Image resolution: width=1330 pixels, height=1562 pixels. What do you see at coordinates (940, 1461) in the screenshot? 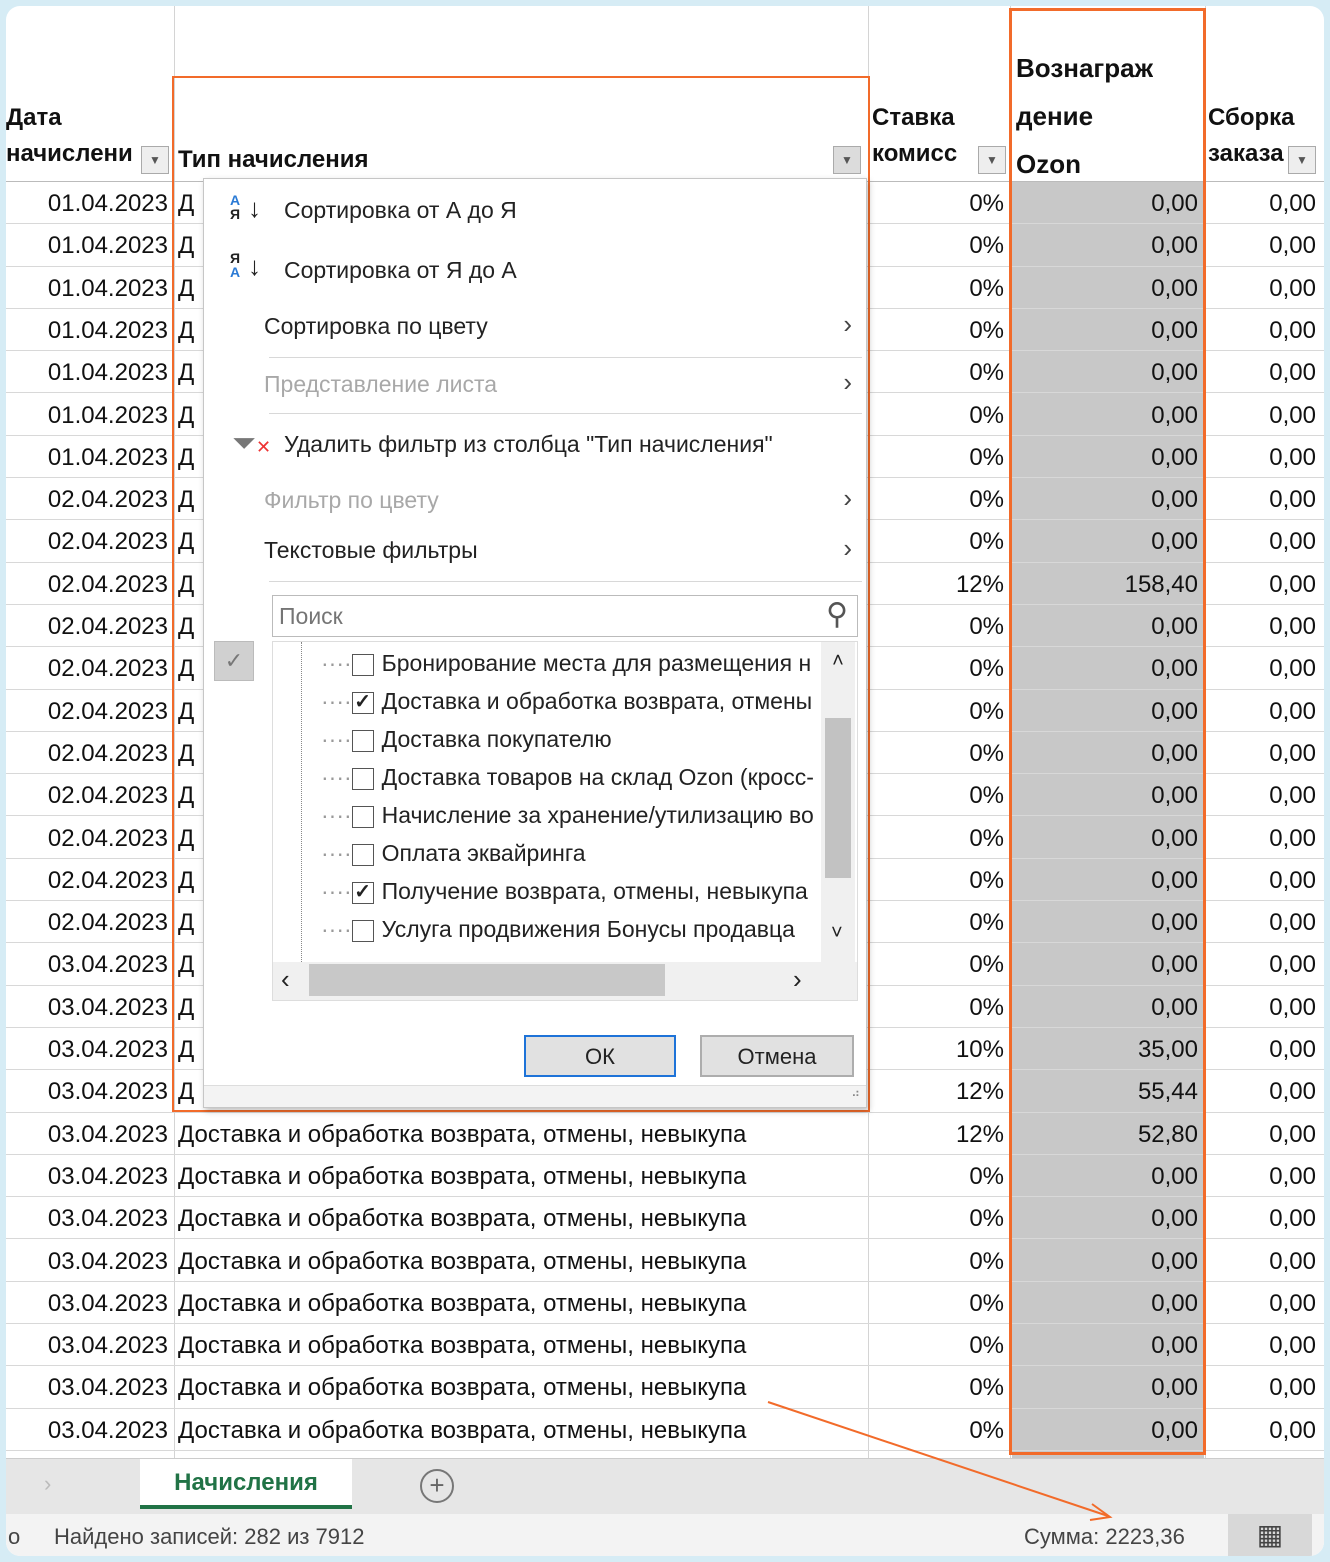
I see `annotation-arrow` at bounding box center [940, 1461].